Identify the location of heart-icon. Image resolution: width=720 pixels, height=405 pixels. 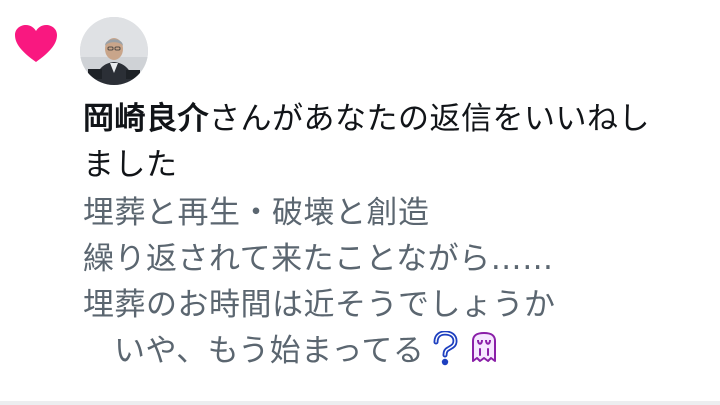
(36, 43).